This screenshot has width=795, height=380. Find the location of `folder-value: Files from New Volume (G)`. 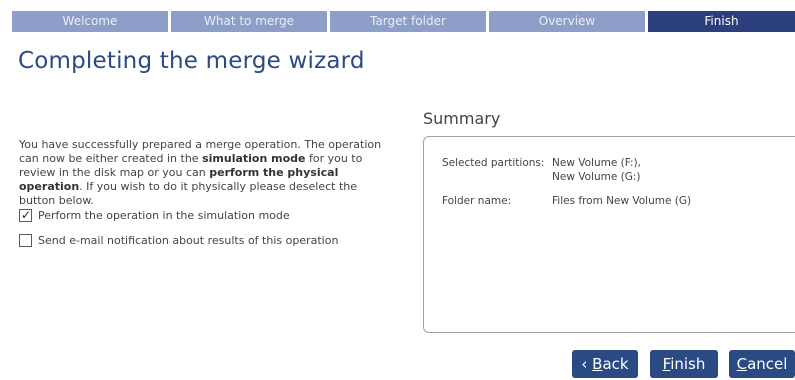

folder-value: Files from New Volume (G) is located at coordinates (622, 201).